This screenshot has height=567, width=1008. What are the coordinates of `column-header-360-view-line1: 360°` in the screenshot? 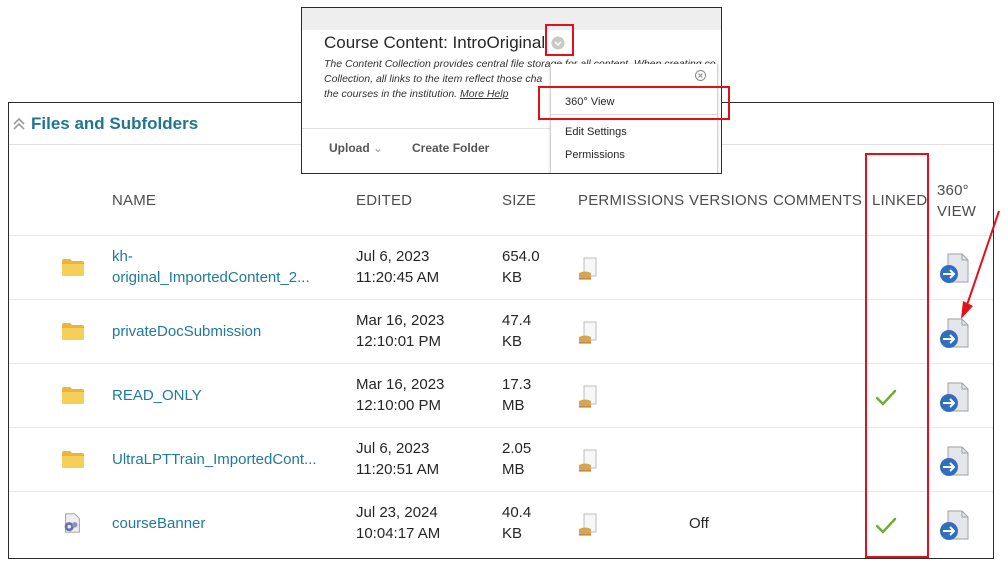 It's located at (953, 190).